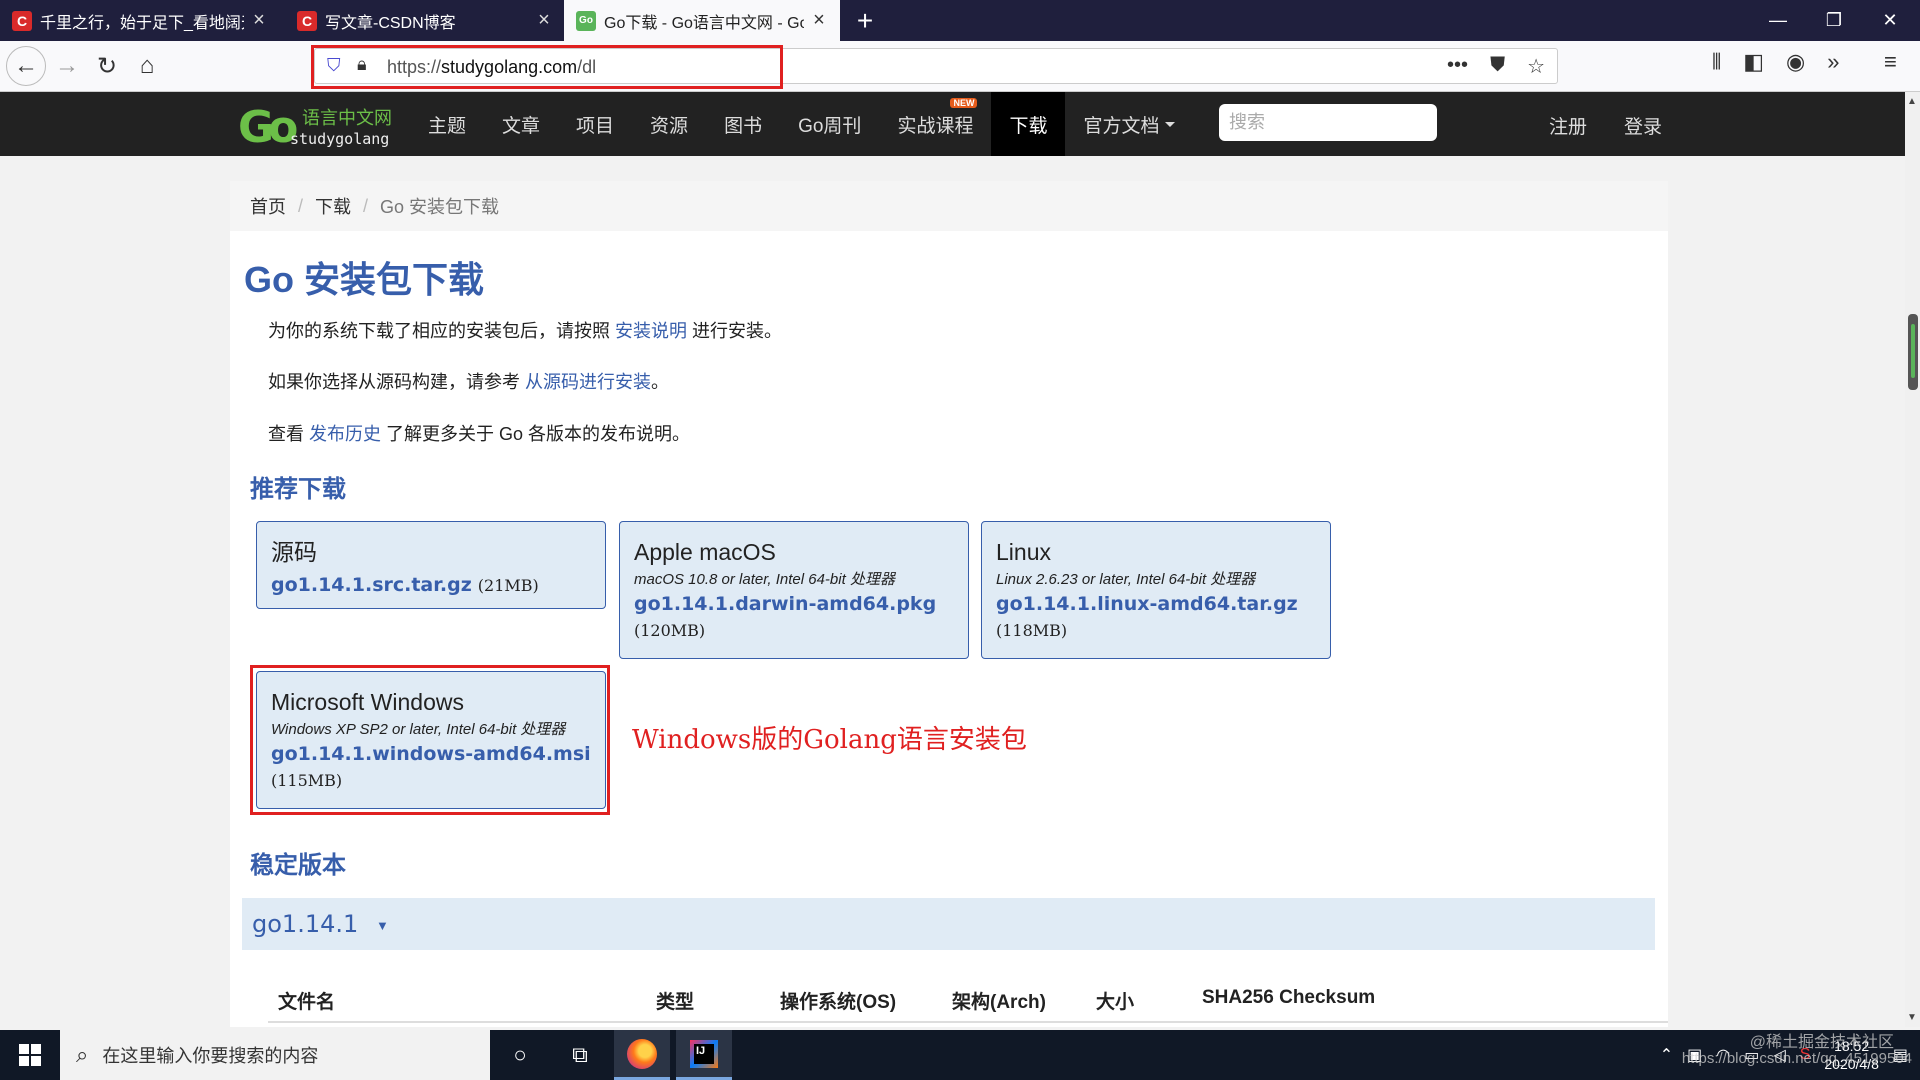  Describe the element at coordinates (305, 924) in the screenshot. I see `version-label: go1.14.1` at that location.